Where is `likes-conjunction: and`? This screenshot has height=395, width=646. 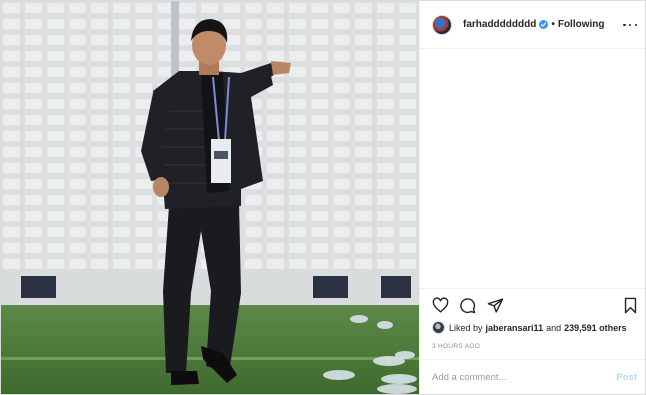
likes-conjunction: and is located at coordinates (554, 327).